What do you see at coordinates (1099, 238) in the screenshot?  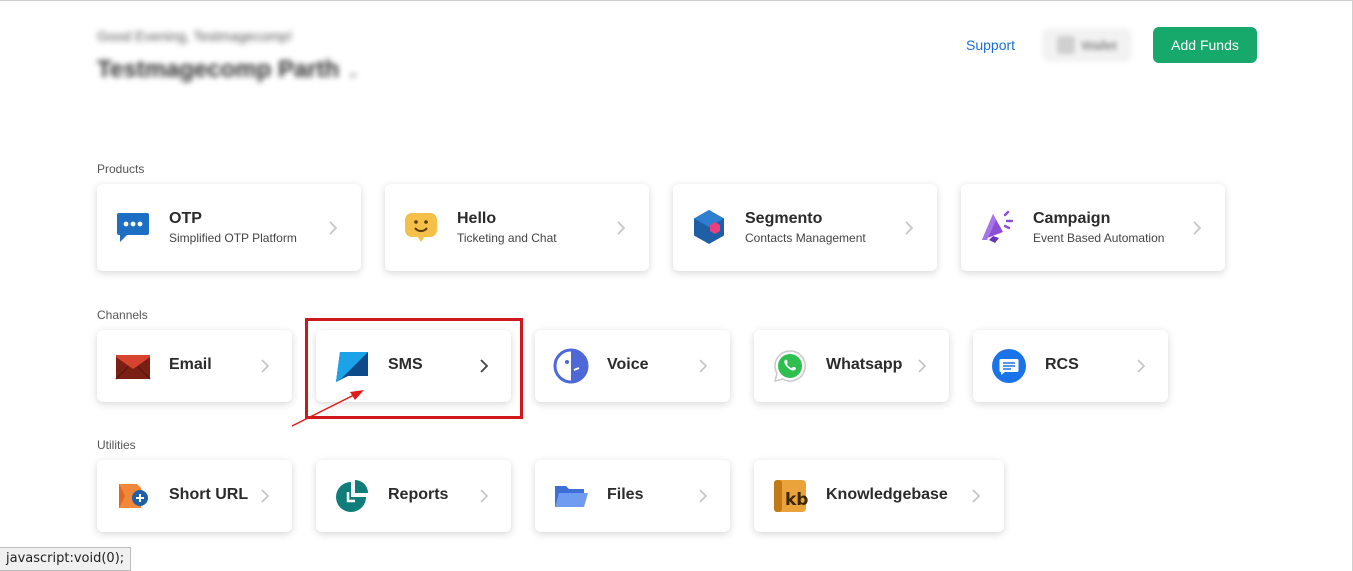 I see `card-subtitle: Event Based Automation` at bounding box center [1099, 238].